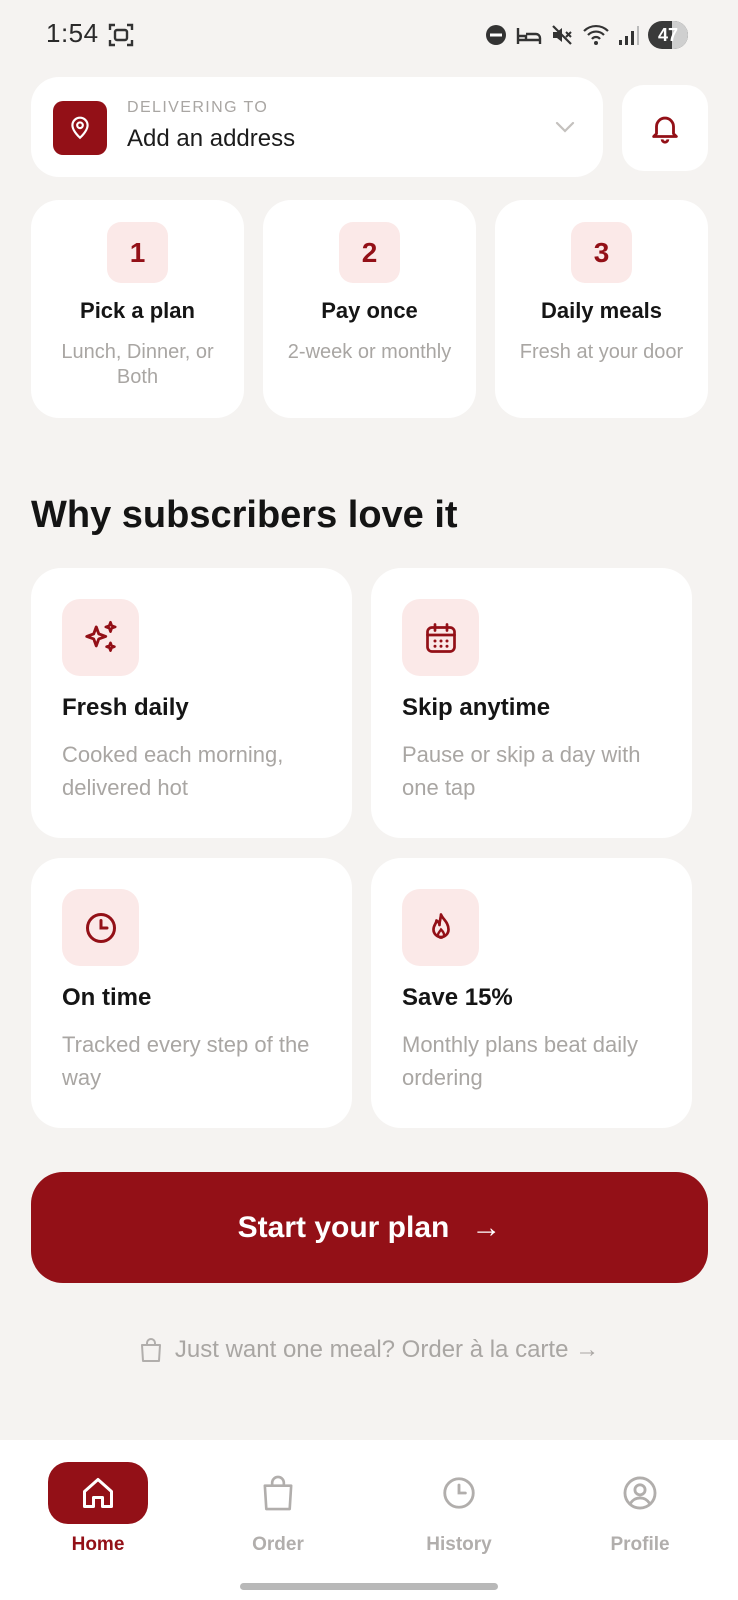 The height and width of the screenshot is (1600, 738). Describe the element at coordinates (80, 128) in the screenshot. I see `location-pin-icon` at that location.